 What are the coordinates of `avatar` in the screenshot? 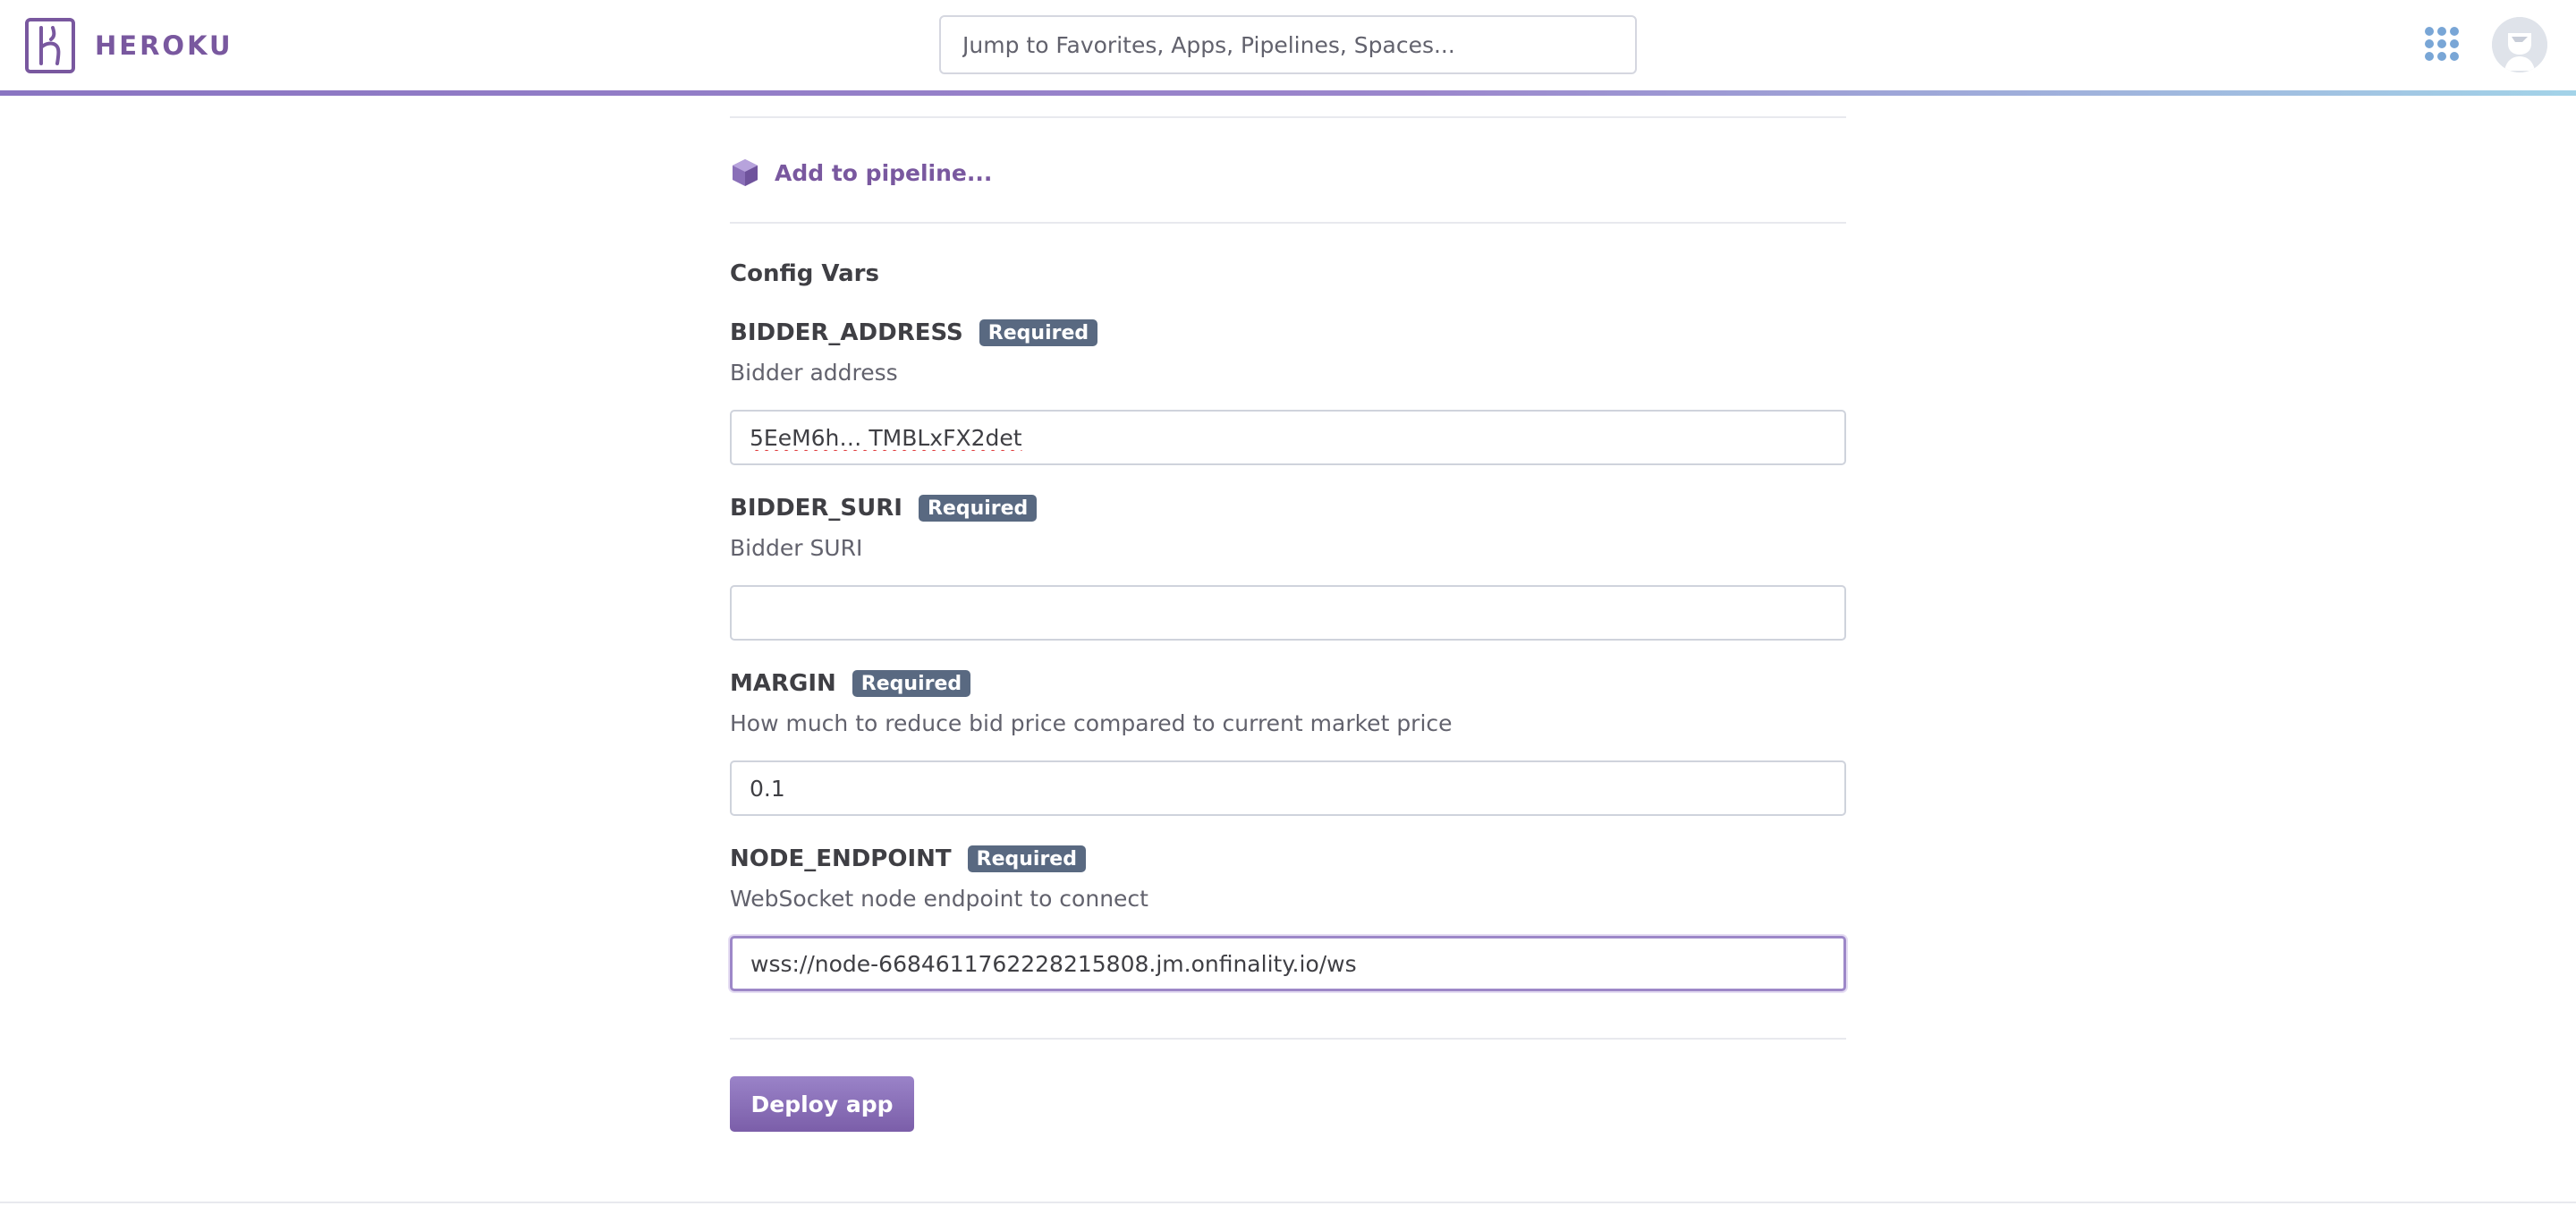 It's located at (2519, 44).